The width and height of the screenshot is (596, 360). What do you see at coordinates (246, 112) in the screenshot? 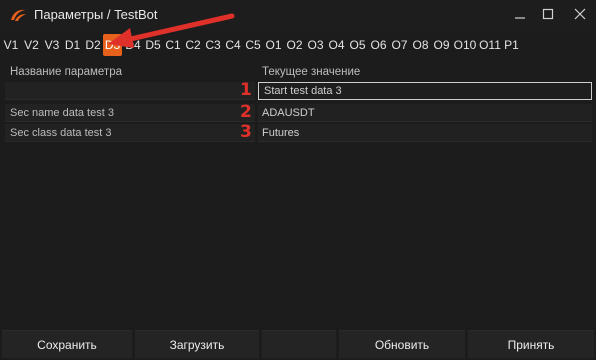
I see `annotation-number-2: 2` at bounding box center [246, 112].